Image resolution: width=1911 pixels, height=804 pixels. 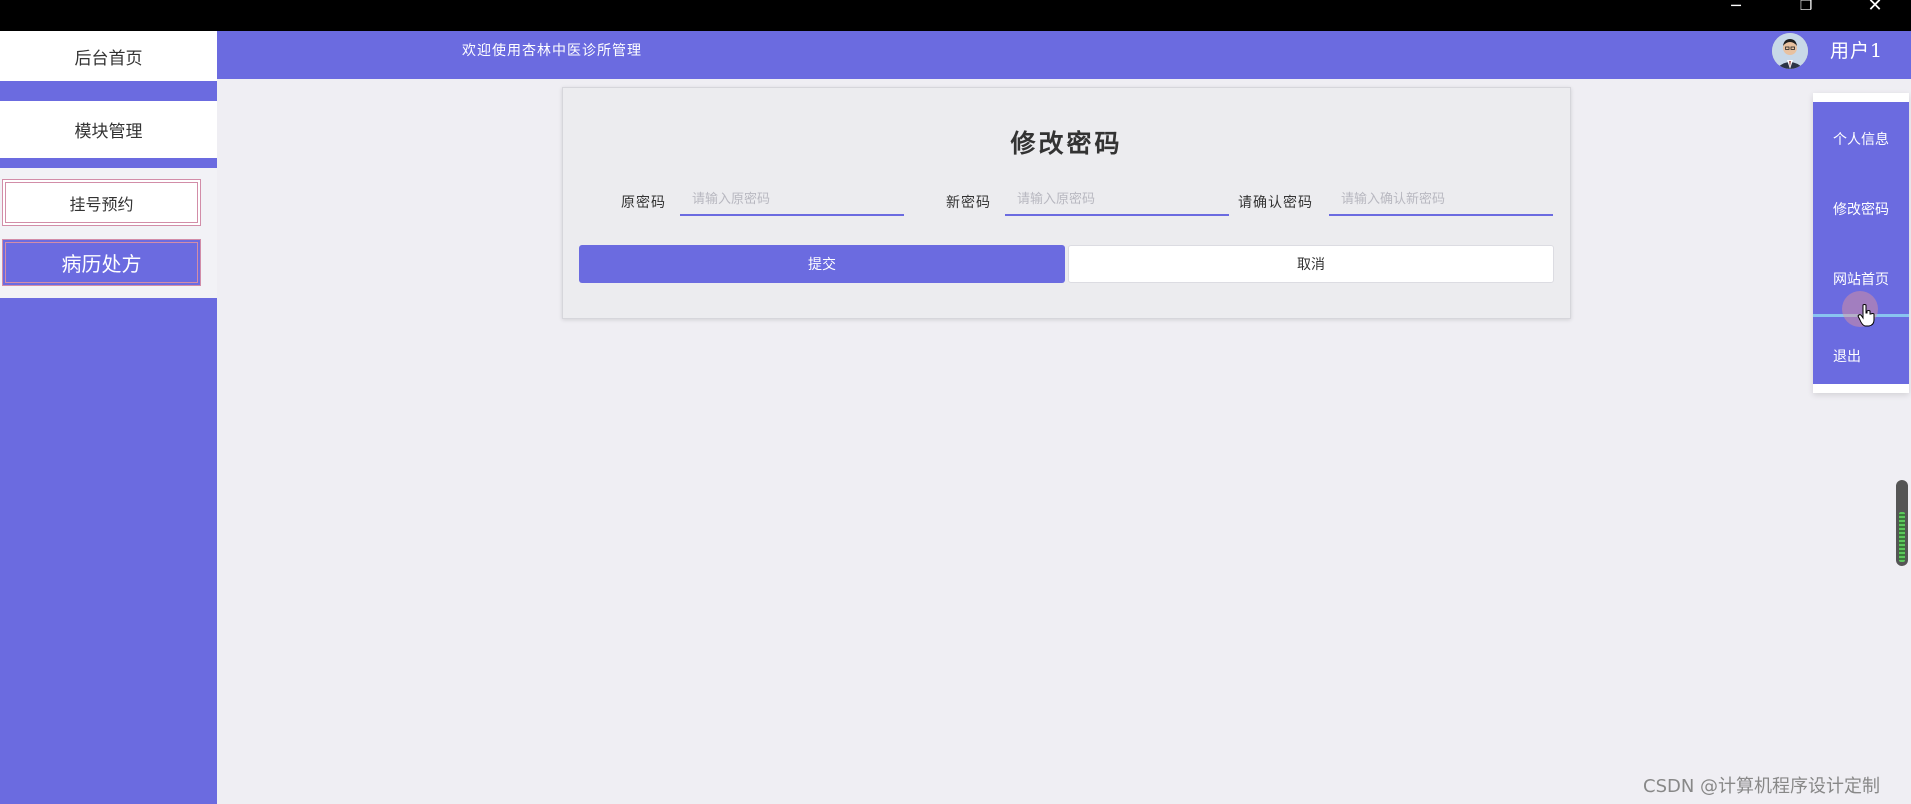 I want to click on sidebar-item-appointment: 挂号预约, so click(x=101, y=202).